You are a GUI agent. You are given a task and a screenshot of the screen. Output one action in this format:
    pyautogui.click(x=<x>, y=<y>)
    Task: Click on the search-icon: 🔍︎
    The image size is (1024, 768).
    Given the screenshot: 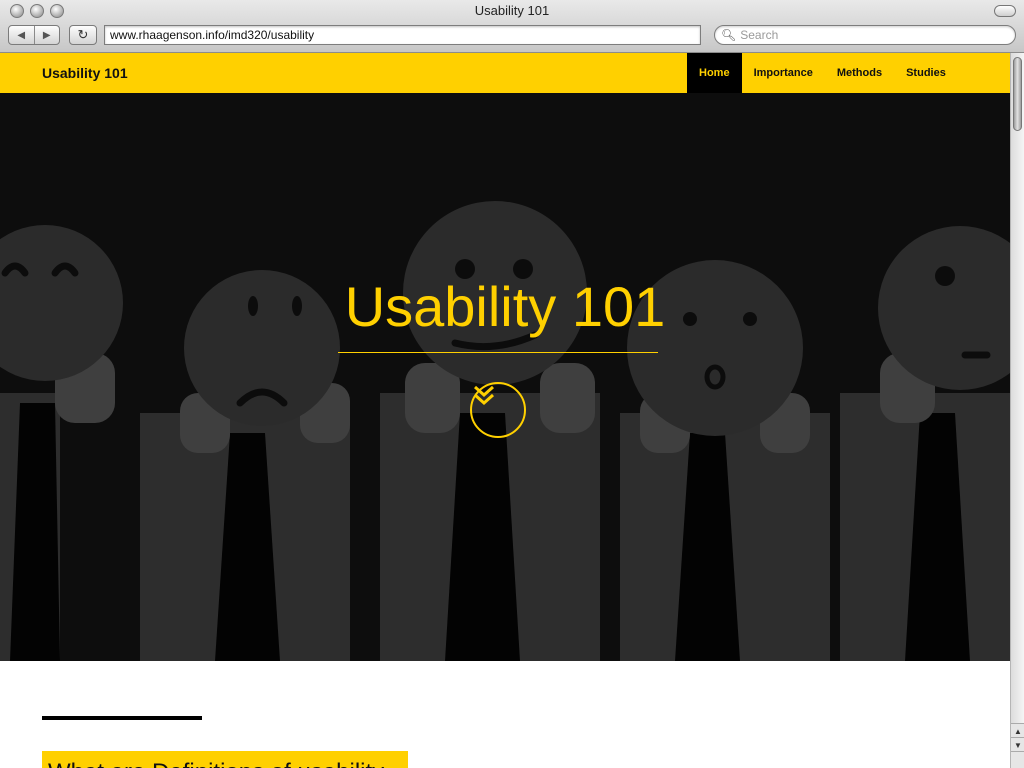 What is the action you would take?
    pyautogui.click(x=729, y=35)
    